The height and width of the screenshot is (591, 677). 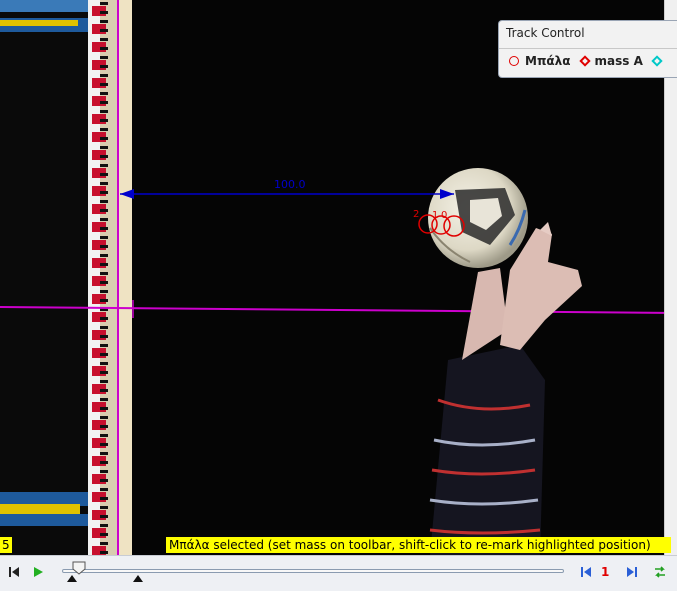 What do you see at coordinates (444, 215) in the screenshot?
I see `point-label-0: 0` at bounding box center [444, 215].